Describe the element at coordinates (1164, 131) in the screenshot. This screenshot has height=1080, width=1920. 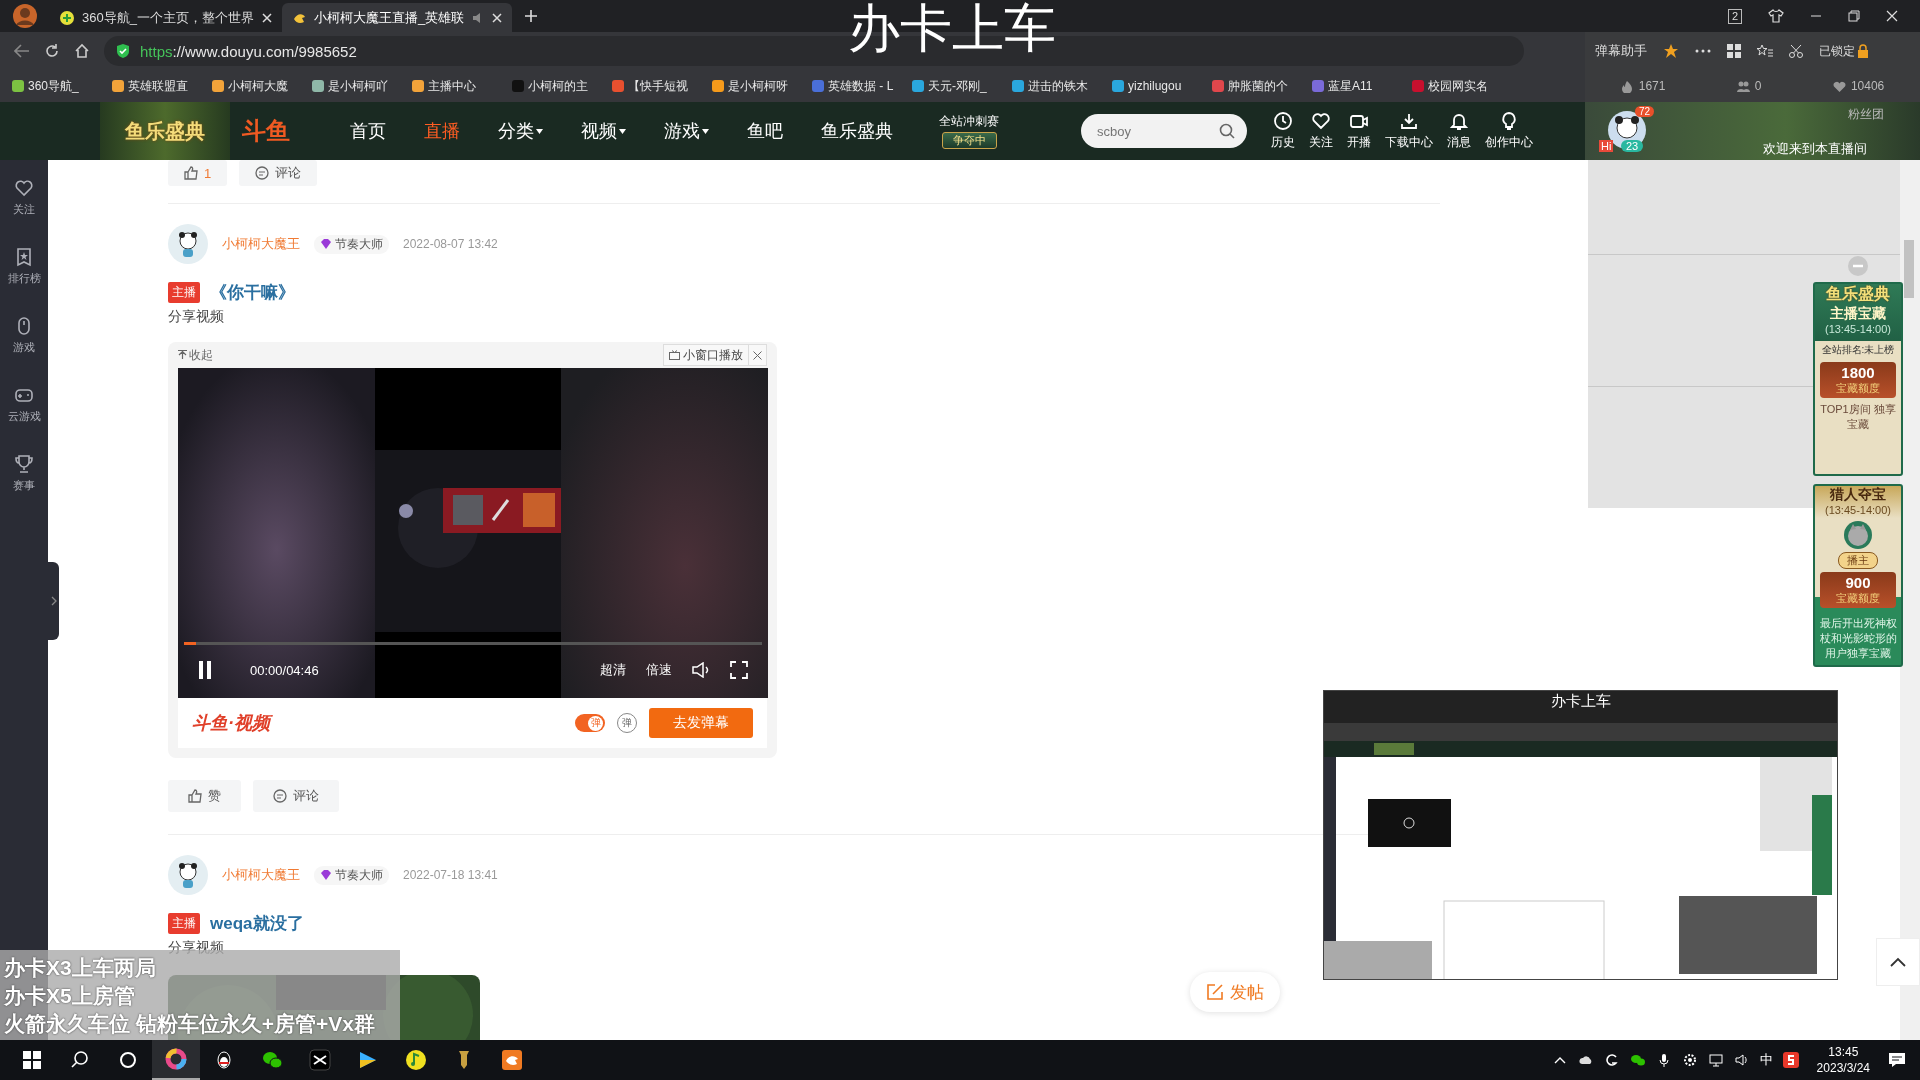
I see `search-field: scboy` at that location.